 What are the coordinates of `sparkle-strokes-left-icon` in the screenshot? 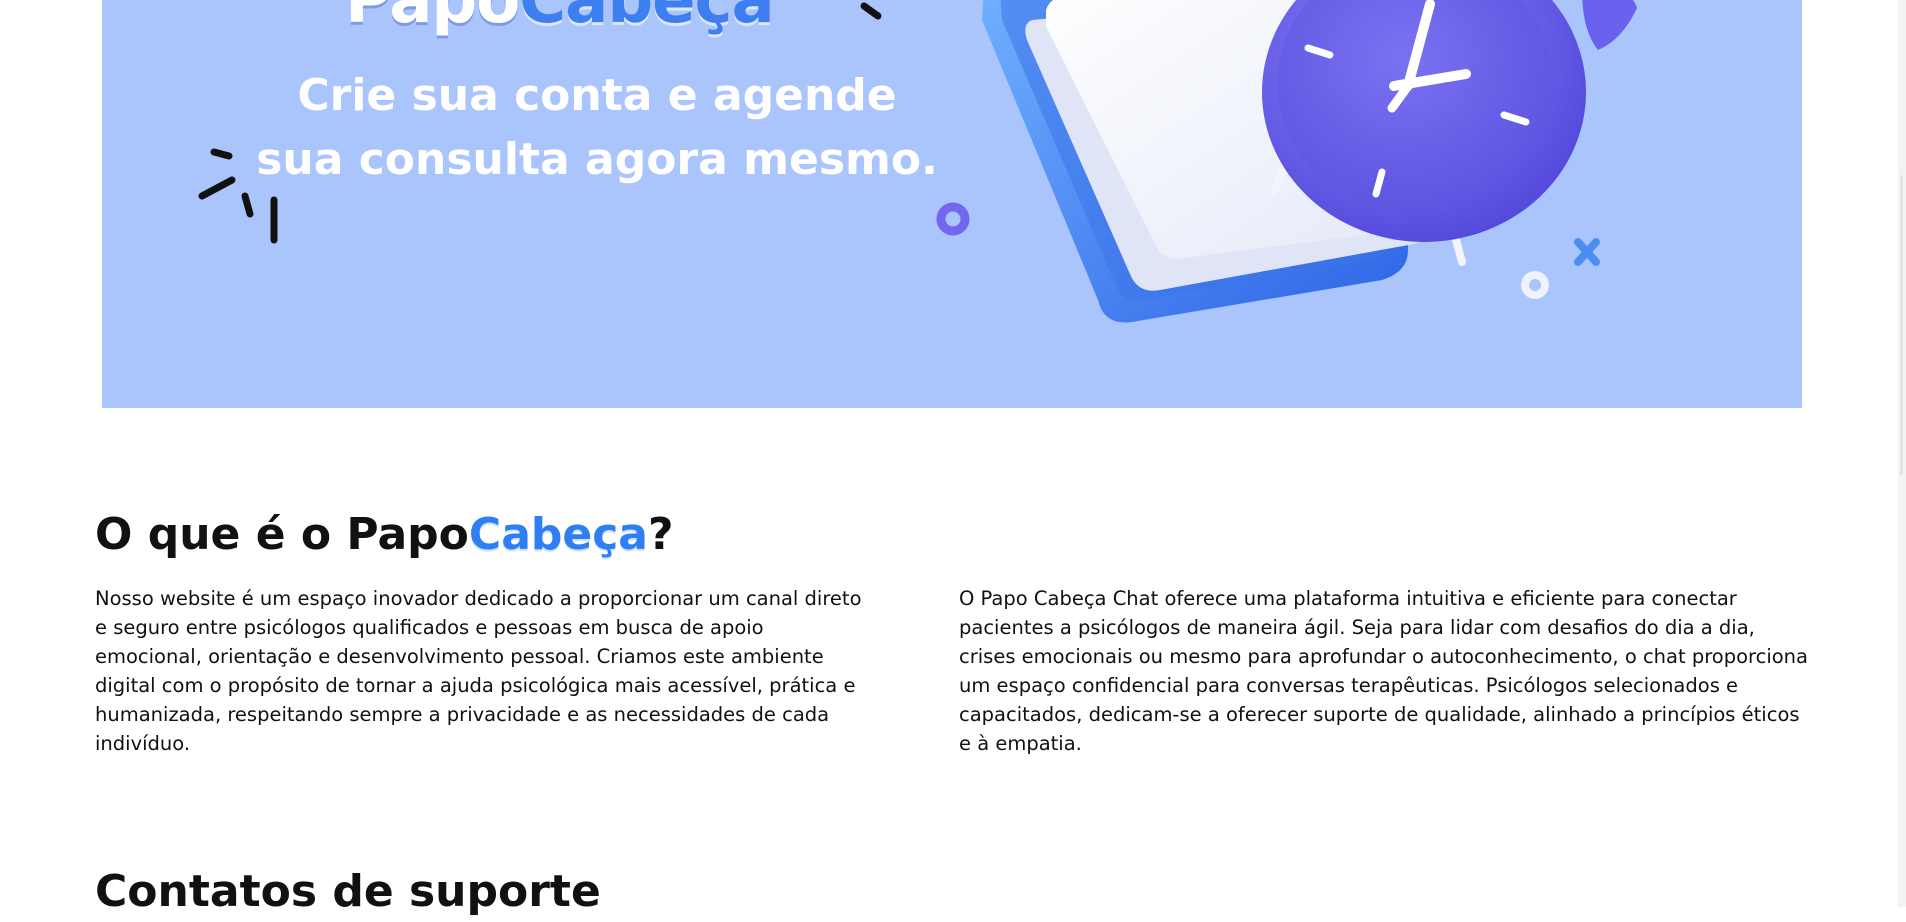 It's located at (238, 196).